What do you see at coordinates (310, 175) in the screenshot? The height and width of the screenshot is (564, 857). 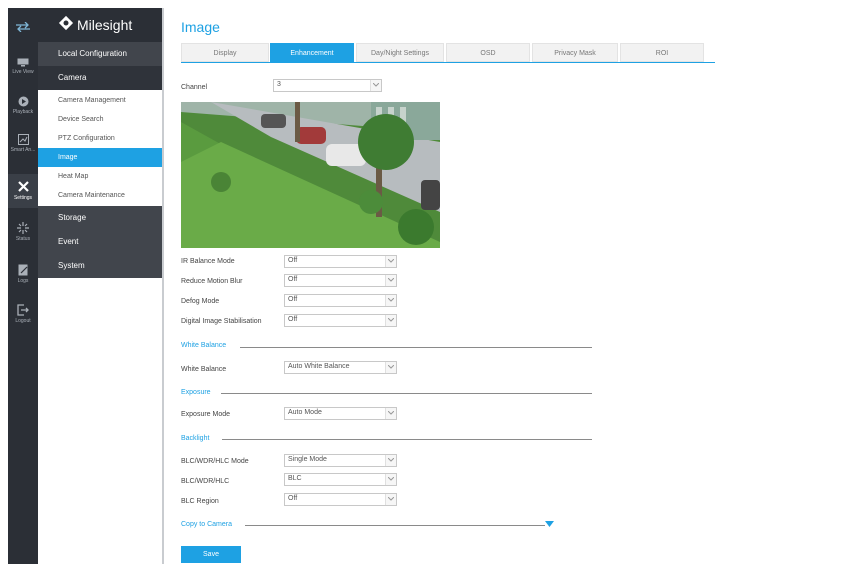 I see `camera-preview-image` at bounding box center [310, 175].